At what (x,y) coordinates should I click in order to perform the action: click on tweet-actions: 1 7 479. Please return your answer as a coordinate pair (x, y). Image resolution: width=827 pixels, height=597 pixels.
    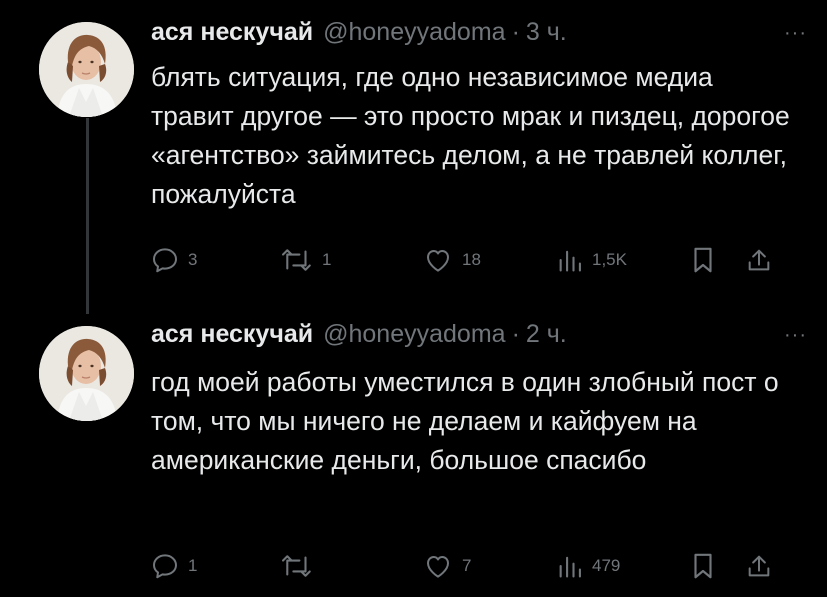
    Looking at the image, I should click on (468, 566).